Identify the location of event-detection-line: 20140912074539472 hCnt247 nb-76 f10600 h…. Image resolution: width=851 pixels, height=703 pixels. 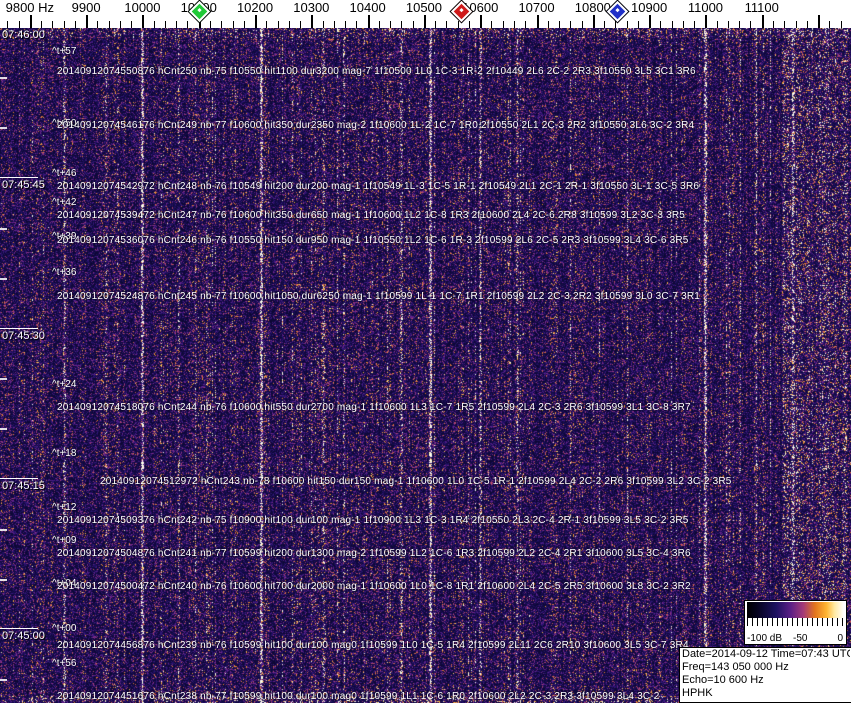
(371, 215).